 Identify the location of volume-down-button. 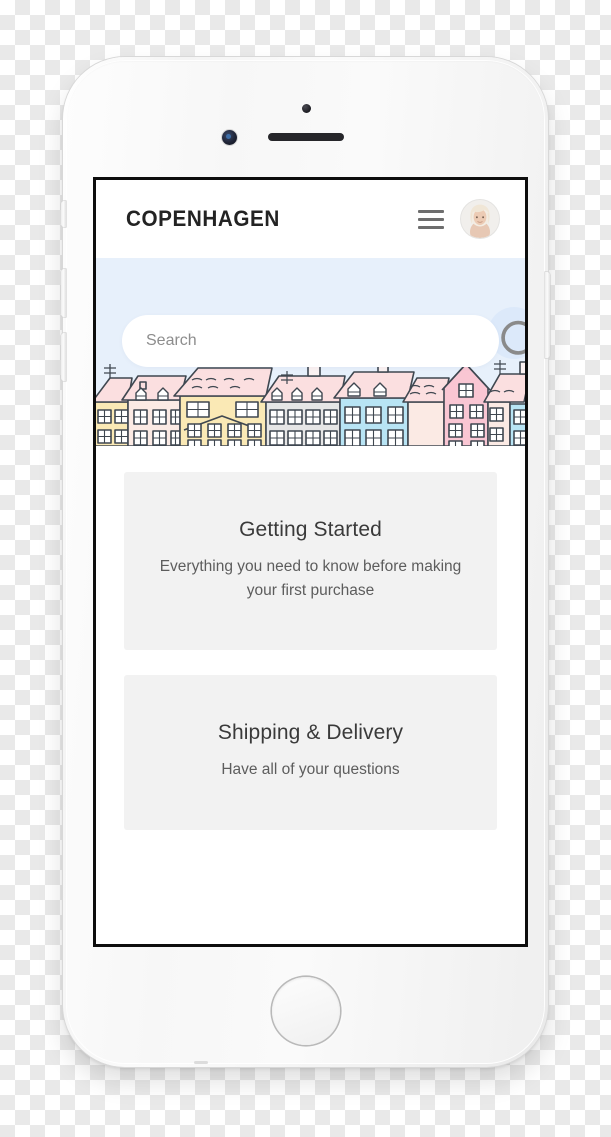
(63, 357).